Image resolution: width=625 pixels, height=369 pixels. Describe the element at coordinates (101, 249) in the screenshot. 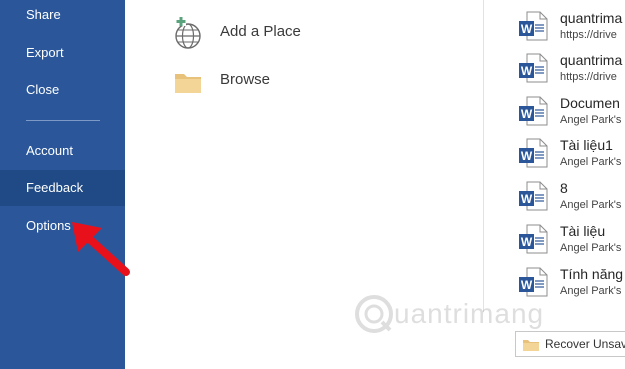

I see `annotation-arrow-icon` at that location.